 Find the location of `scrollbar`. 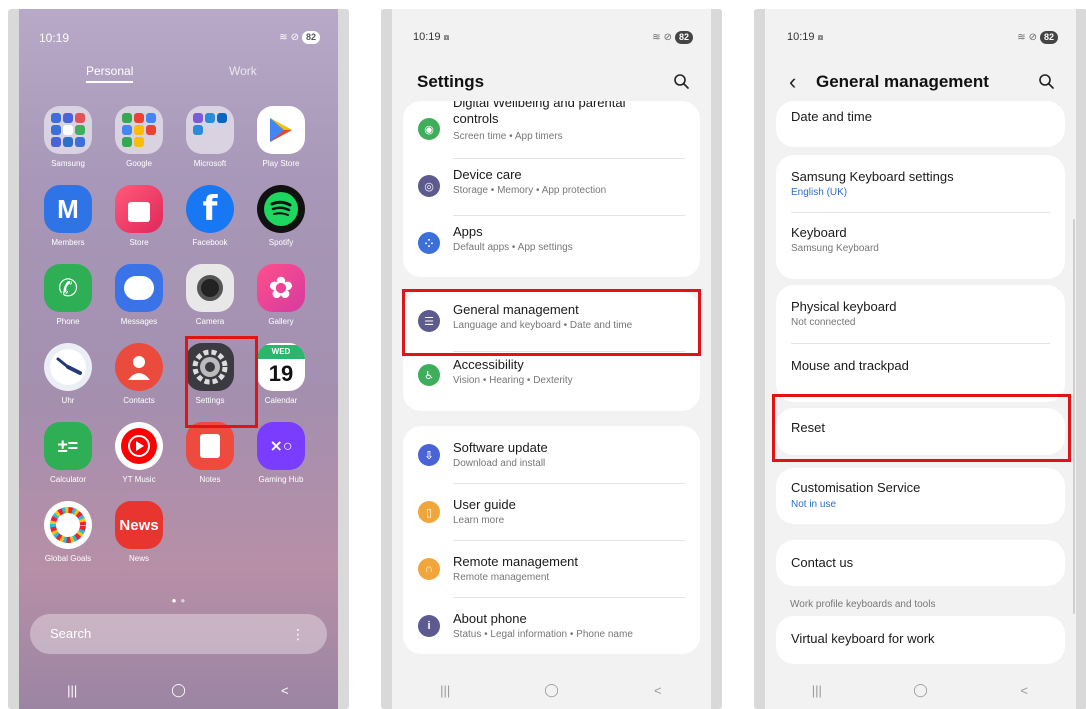

scrollbar is located at coordinates (1074, 416).